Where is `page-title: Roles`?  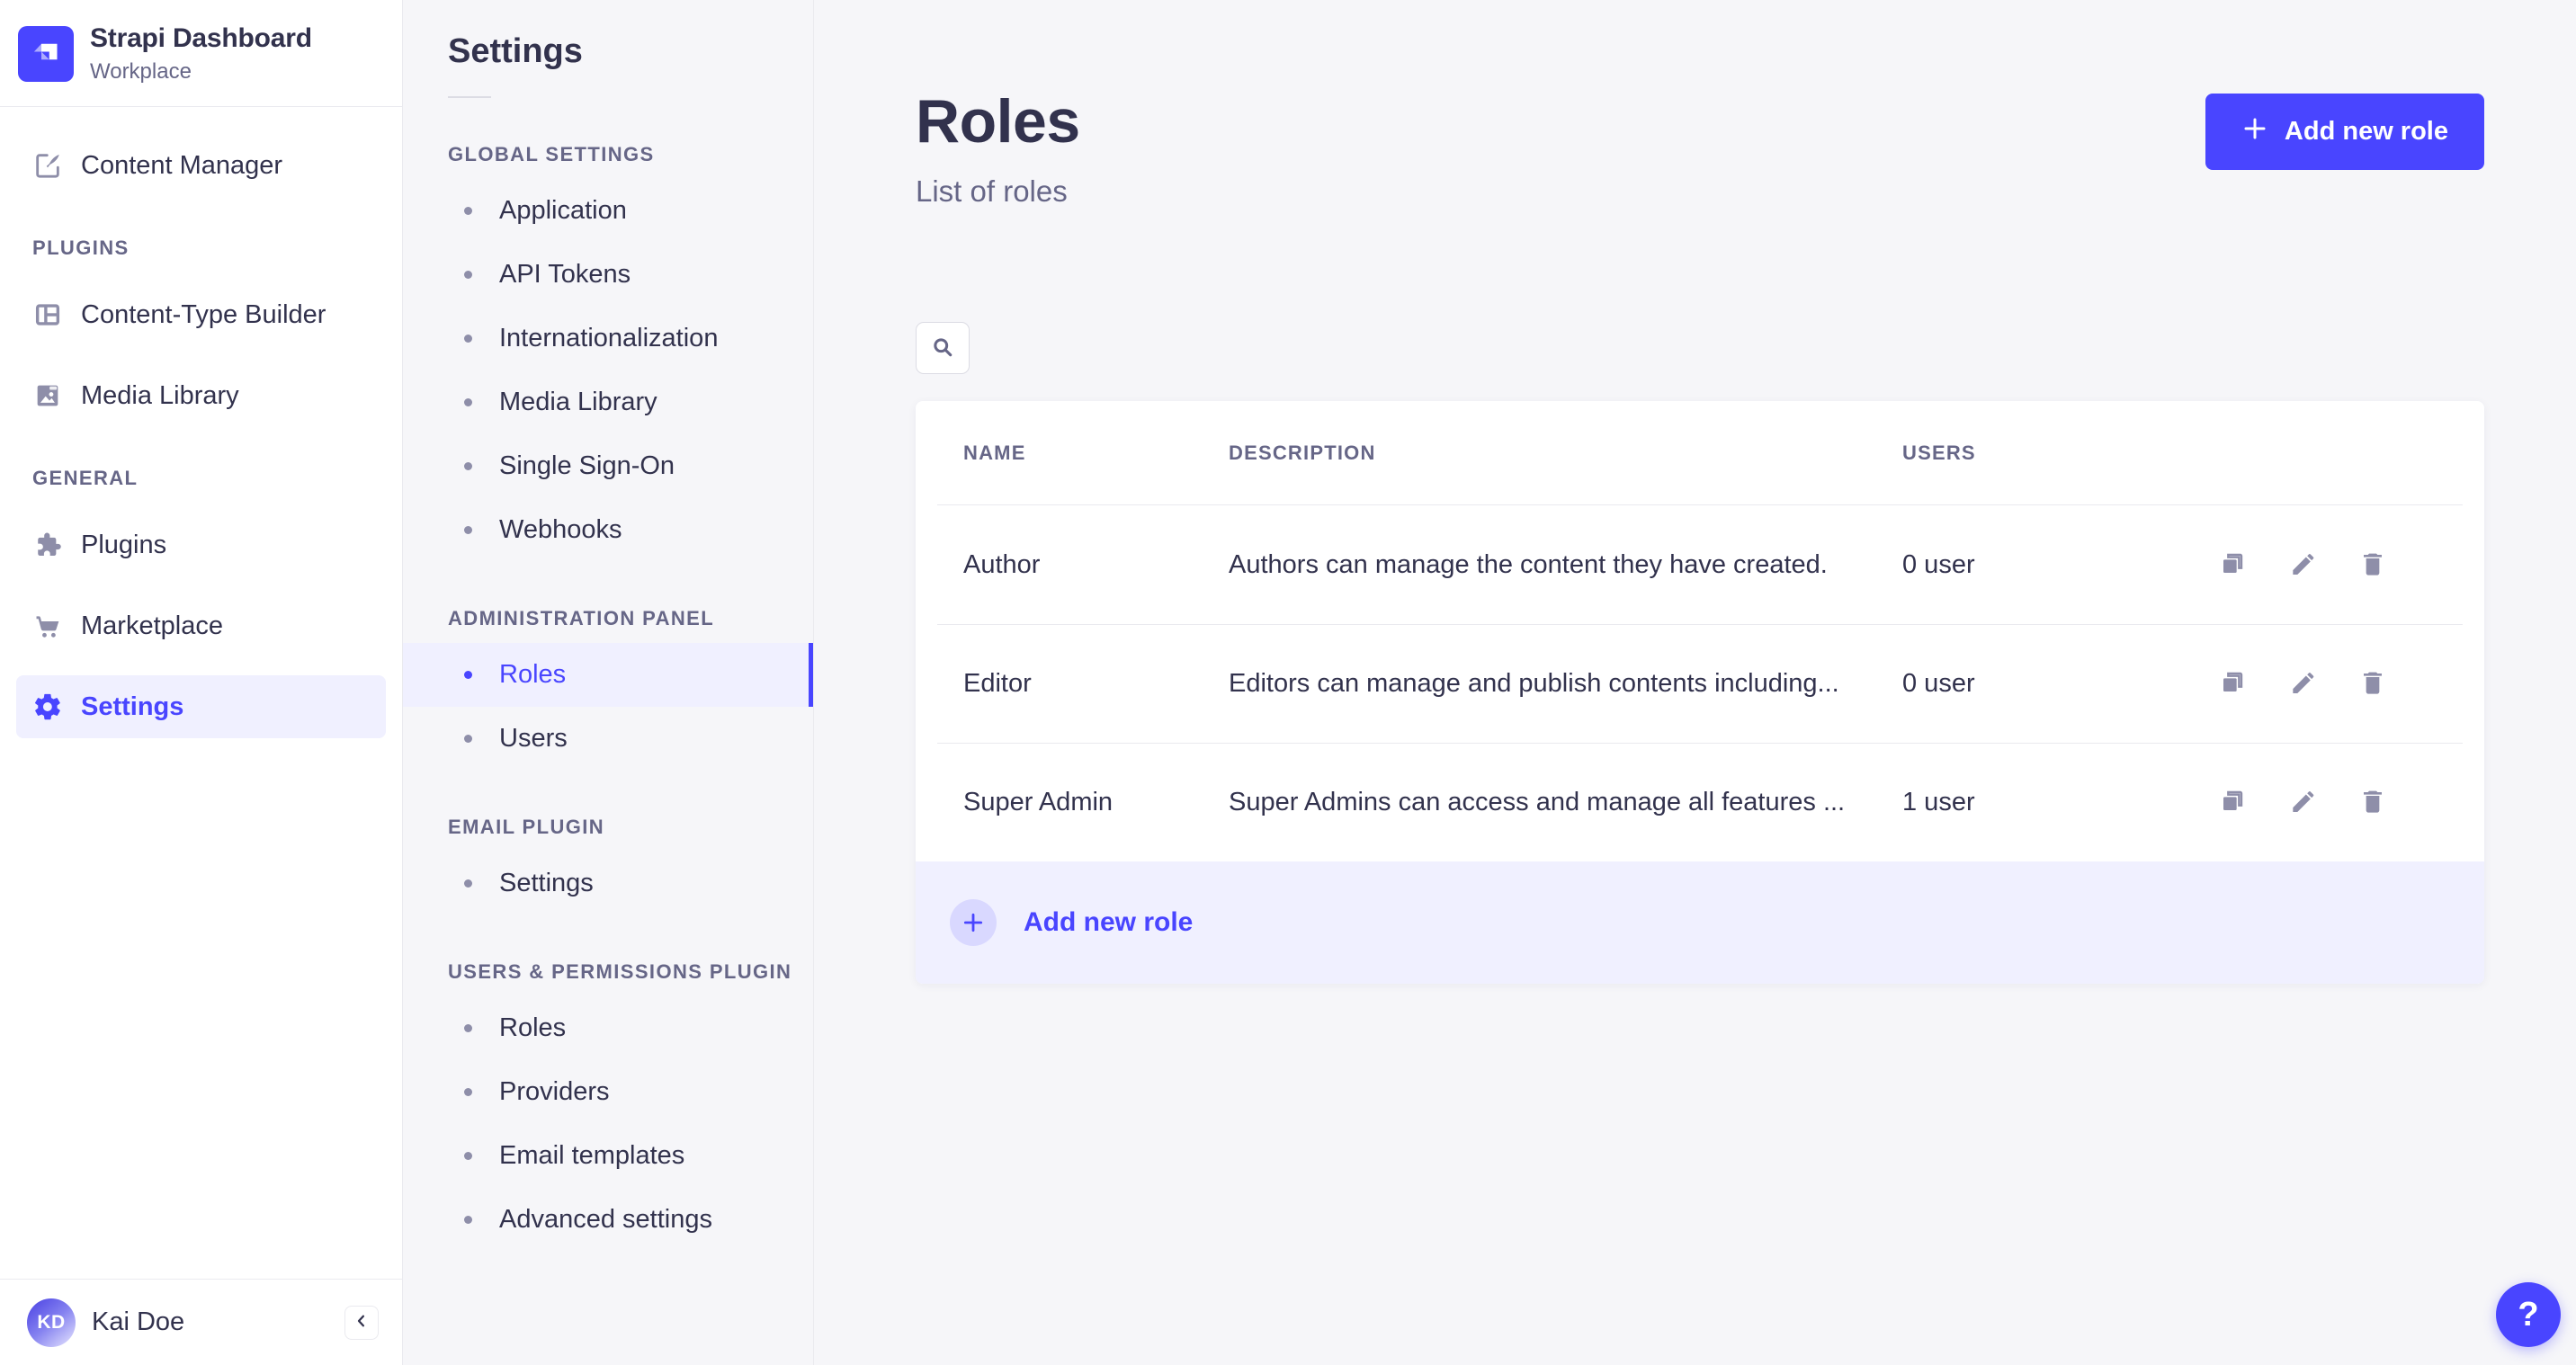
page-title: Roles is located at coordinates (998, 122).